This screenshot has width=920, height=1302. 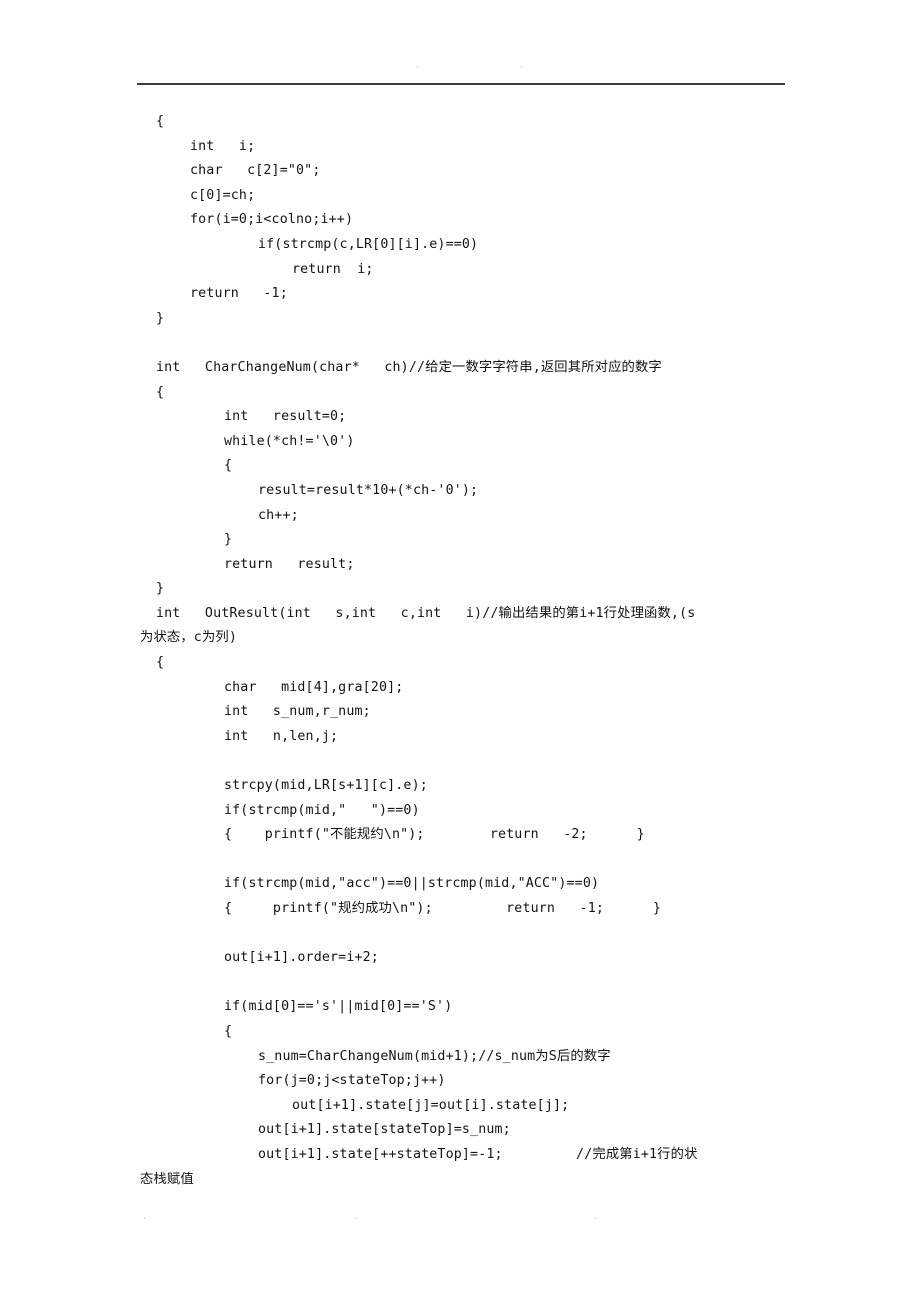 I want to click on code-line: result=result*10+(*ch-'0');, so click(x=368, y=490).